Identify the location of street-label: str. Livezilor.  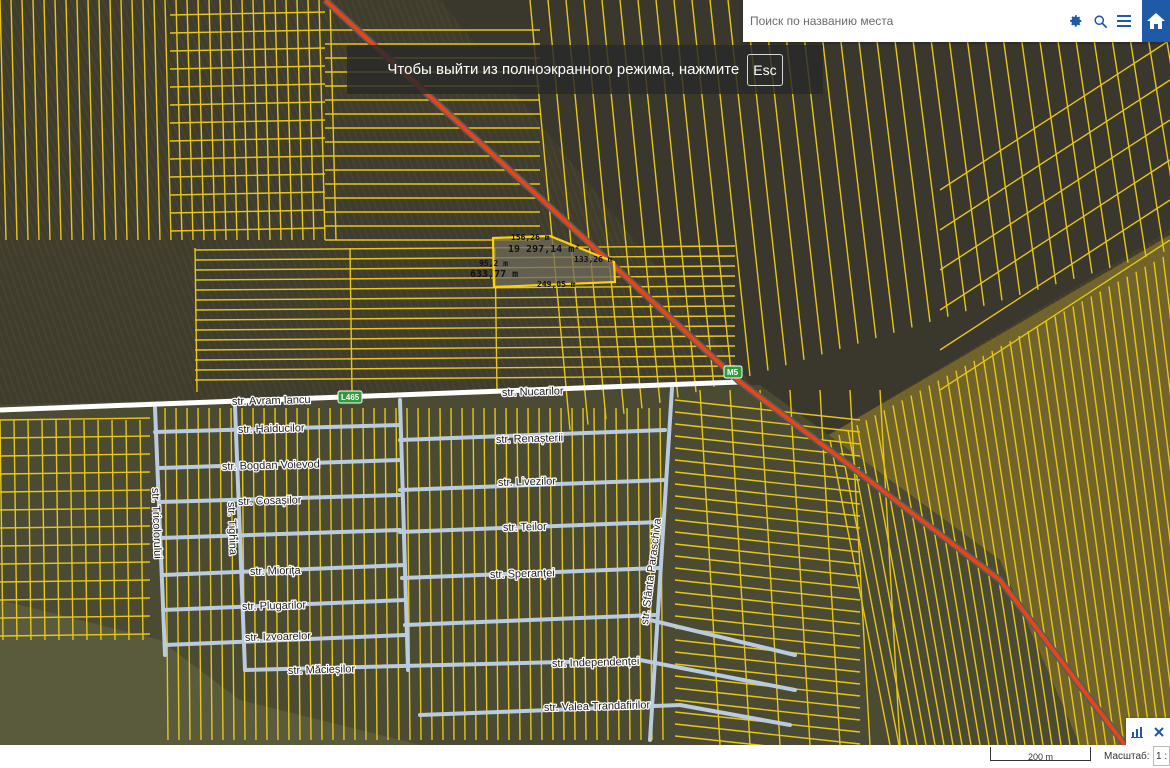
(527, 482).